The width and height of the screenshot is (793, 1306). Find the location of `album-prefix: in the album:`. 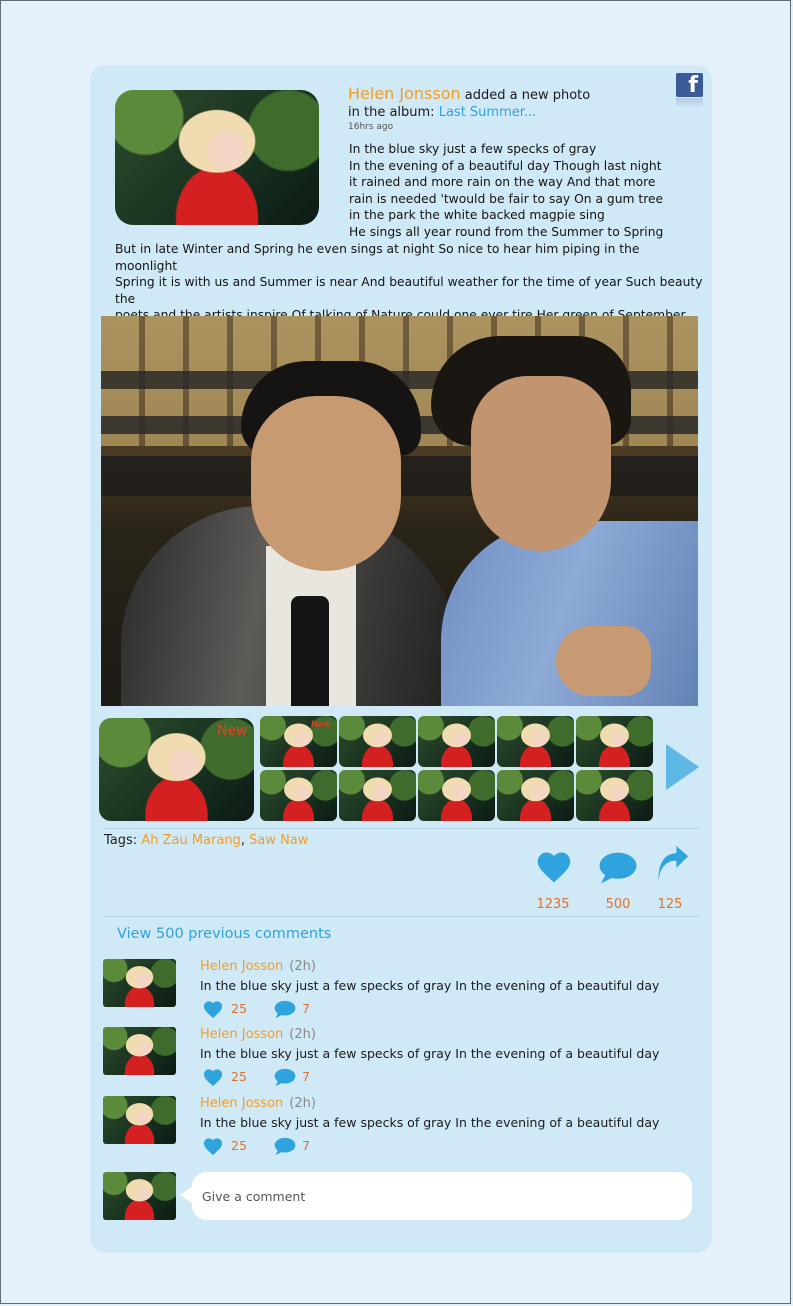

album-prefix: in the album: is located at coordinates (391, 112).